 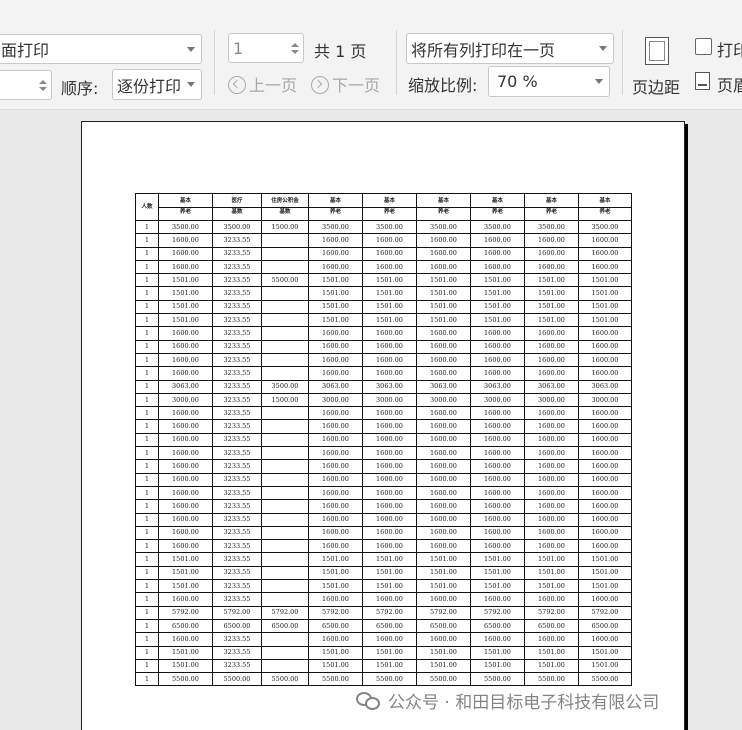 What do you see at coordinates (443, 85) in the screenshot?
I see `zoom-label: 缩放比例:` at bounding box center [443, 85].